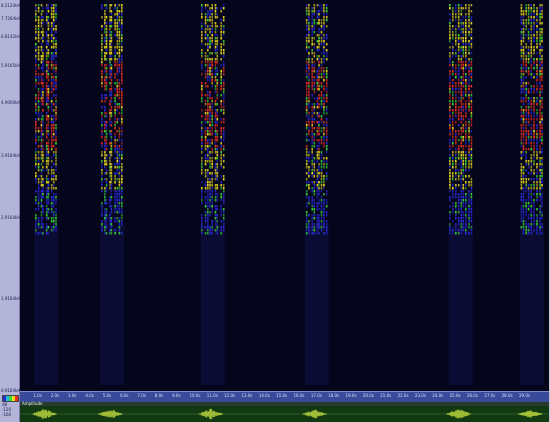 This screenshot has height=422, width=550. I want to click on time-tick-label: 23.0s, so click(420, 395).